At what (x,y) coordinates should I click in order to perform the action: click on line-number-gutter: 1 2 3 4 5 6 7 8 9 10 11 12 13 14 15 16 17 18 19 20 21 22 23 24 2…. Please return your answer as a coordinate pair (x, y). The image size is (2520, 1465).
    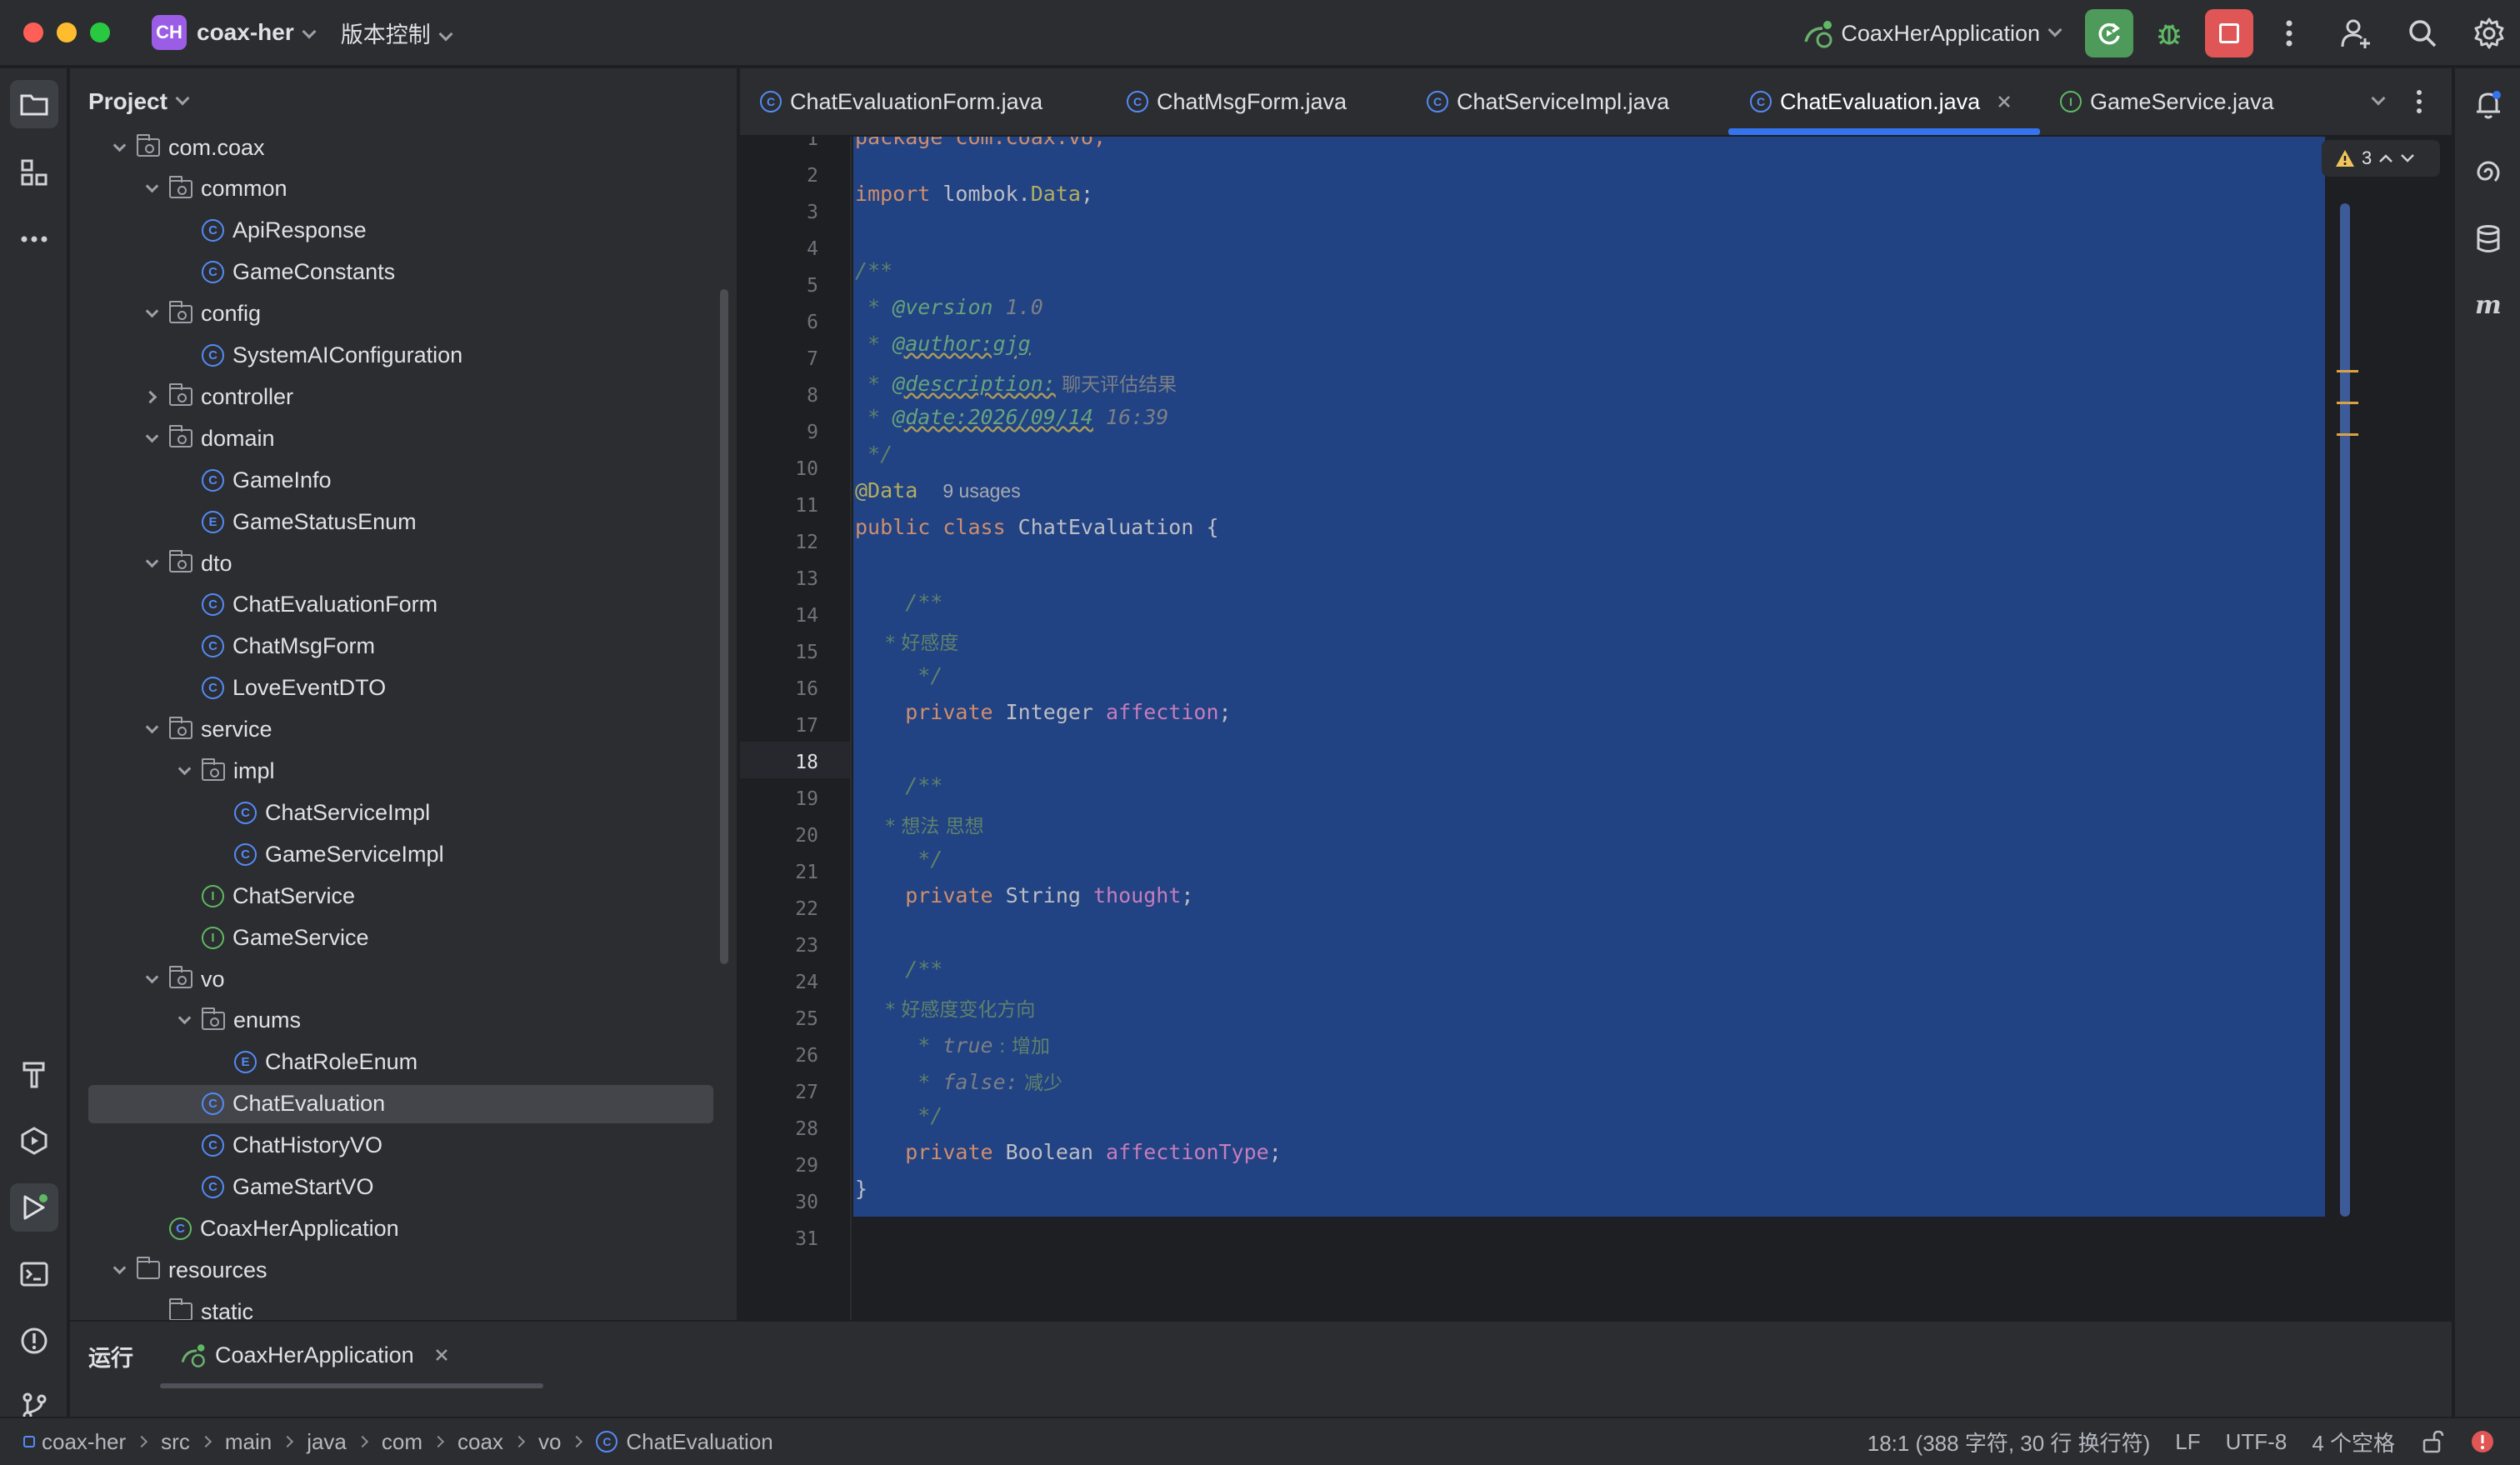
    Looking at the image, I should click on (796, 728).